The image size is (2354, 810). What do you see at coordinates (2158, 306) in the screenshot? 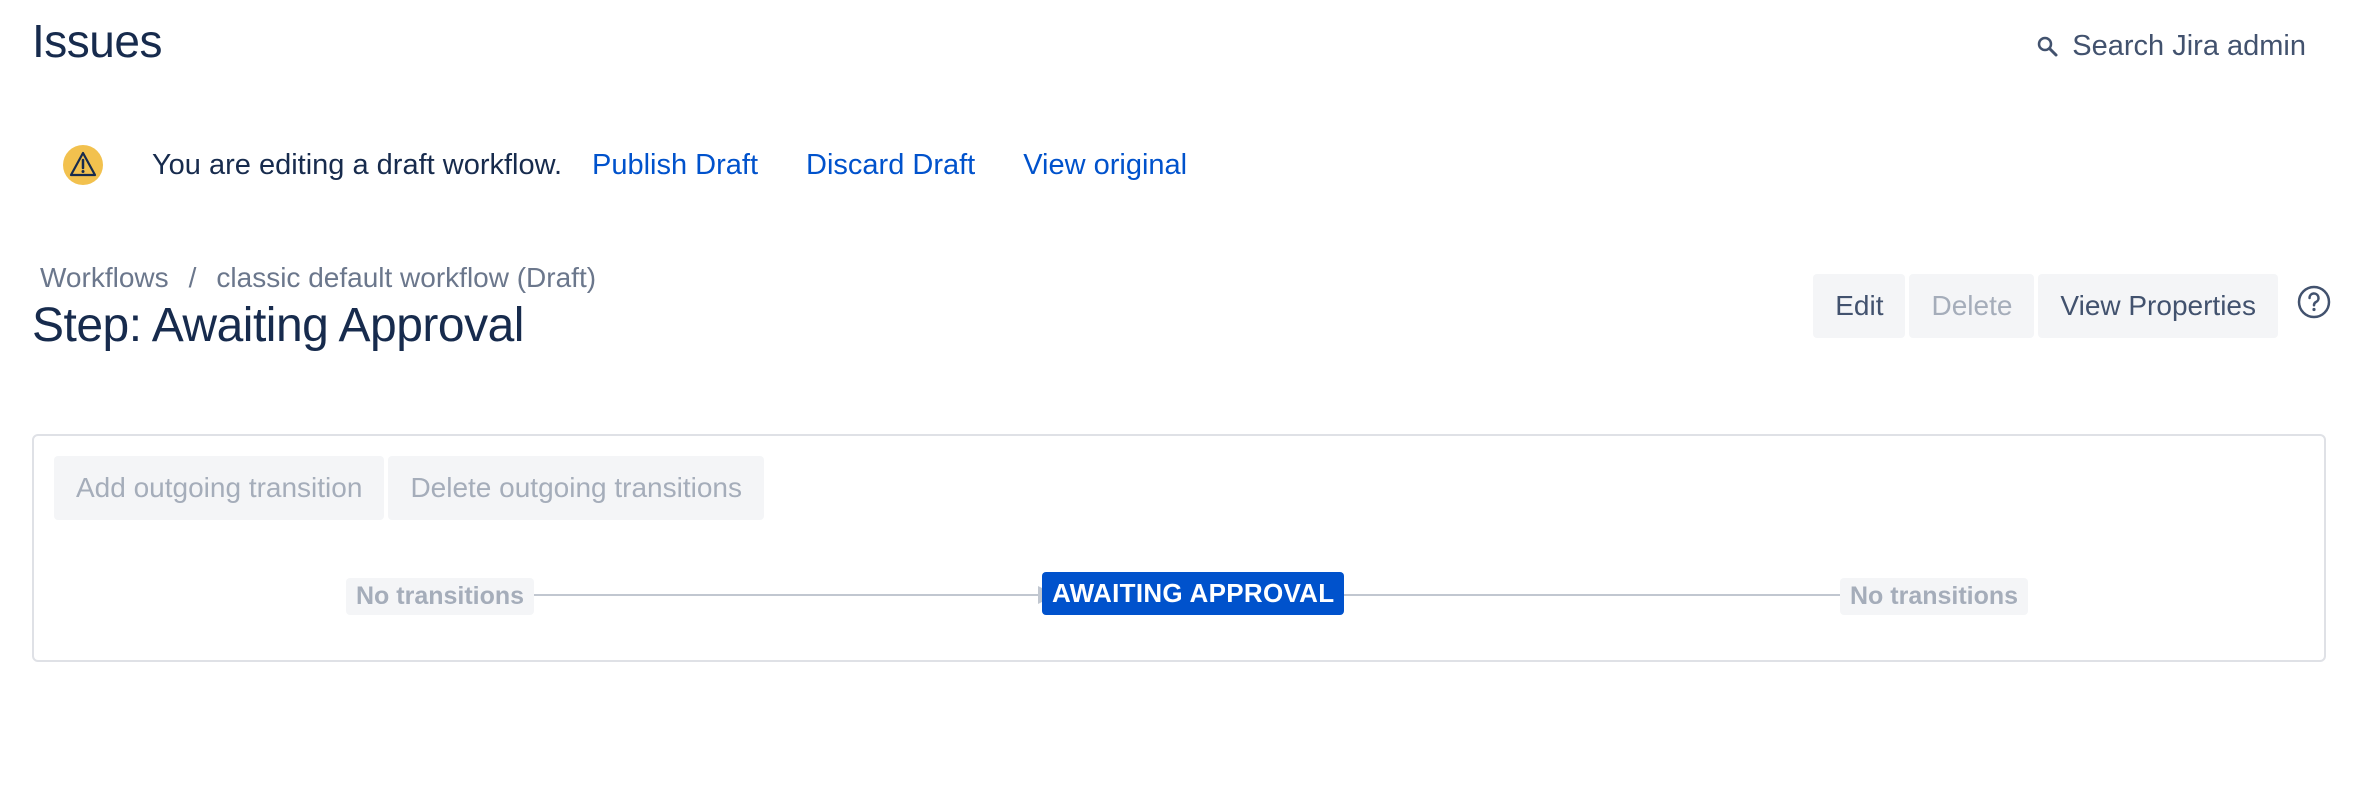
I see `view-properties-button: View Properties` at bounding box center [2158, 306].